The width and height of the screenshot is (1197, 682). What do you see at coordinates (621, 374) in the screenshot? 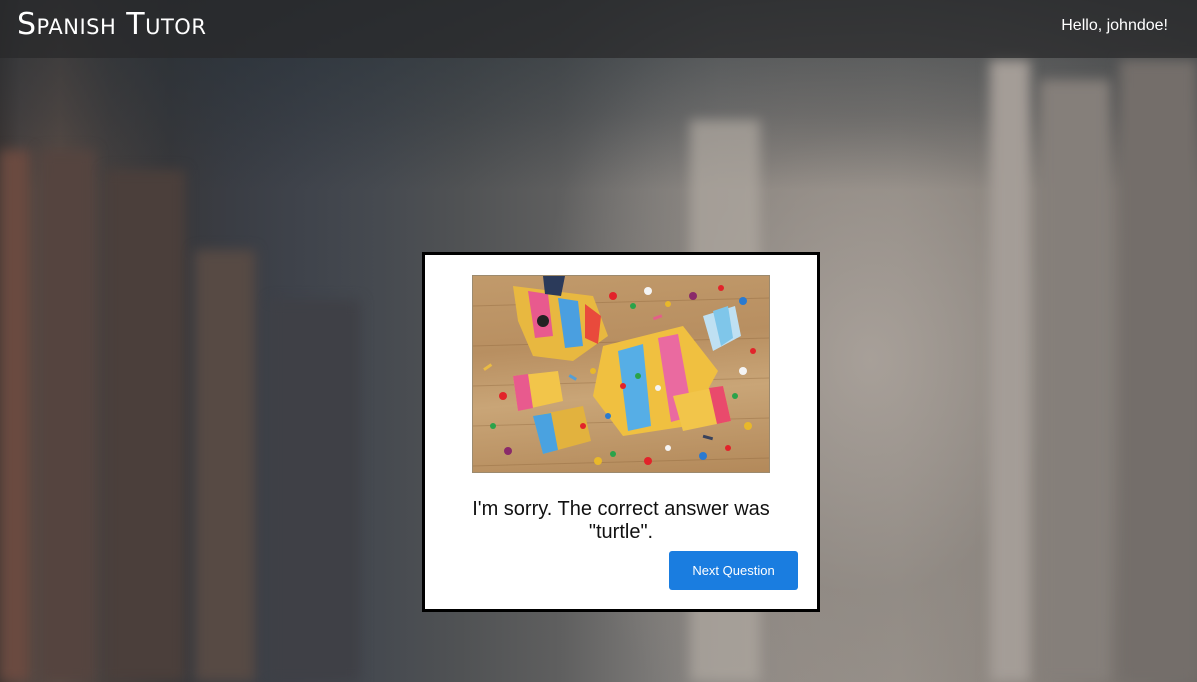
I see `question-image` at bounding box center [621, 374].